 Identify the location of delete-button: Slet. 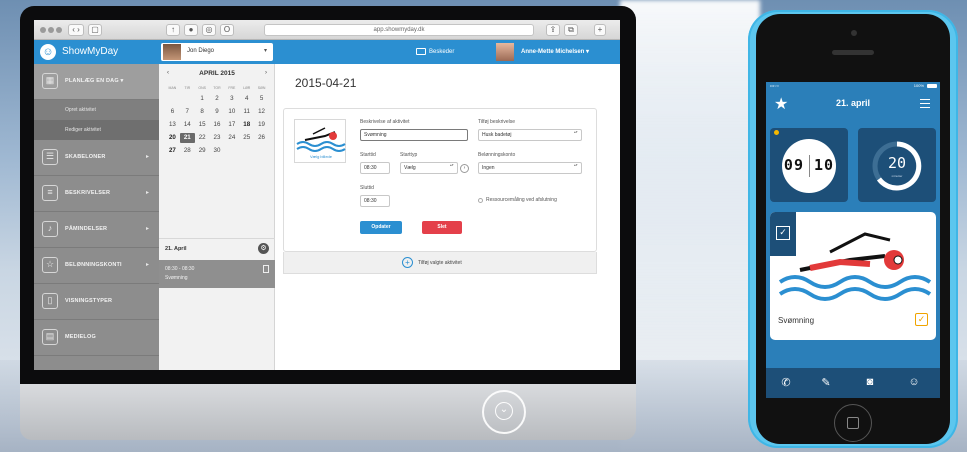
(442, 227).